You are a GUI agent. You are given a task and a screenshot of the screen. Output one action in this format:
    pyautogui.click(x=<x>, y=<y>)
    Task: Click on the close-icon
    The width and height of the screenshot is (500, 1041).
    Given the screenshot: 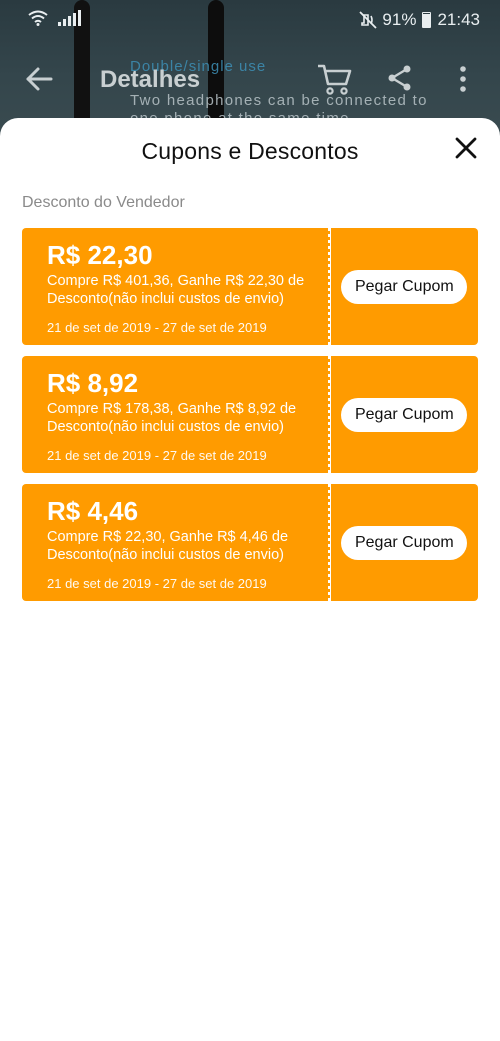 What is the action you would take?
    pyautogui.click(x=466, y=148)
    